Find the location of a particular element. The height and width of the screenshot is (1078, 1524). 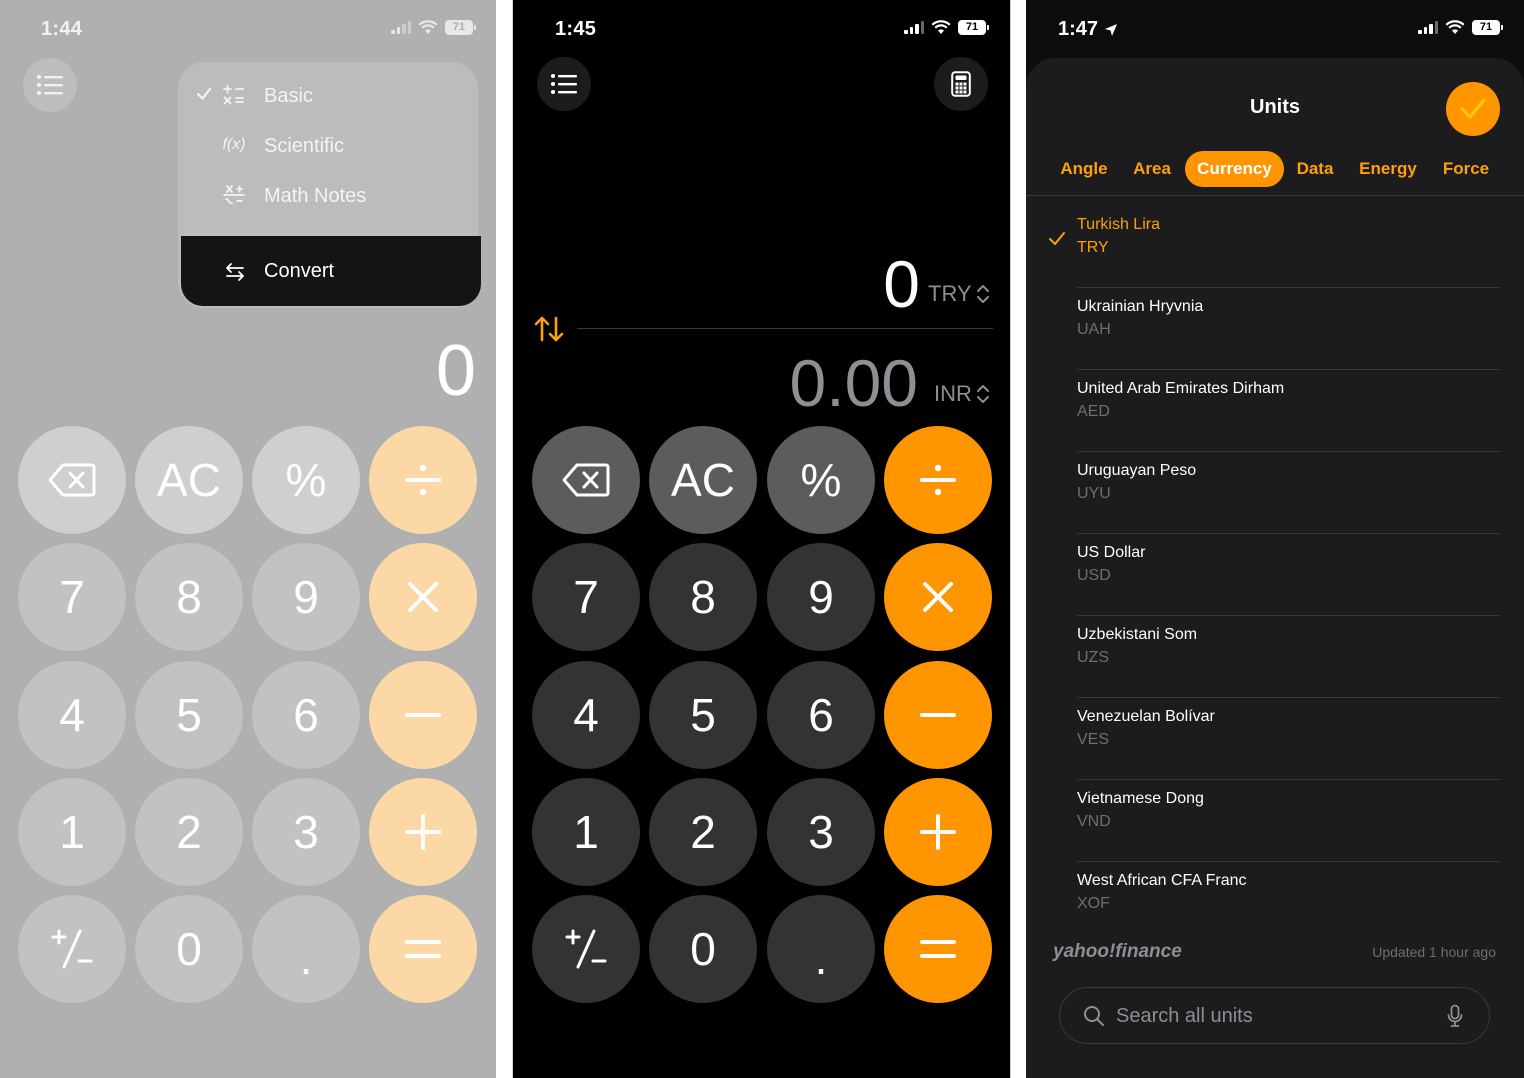

chevron-up-down-icon is located at coordinates (982, 394).